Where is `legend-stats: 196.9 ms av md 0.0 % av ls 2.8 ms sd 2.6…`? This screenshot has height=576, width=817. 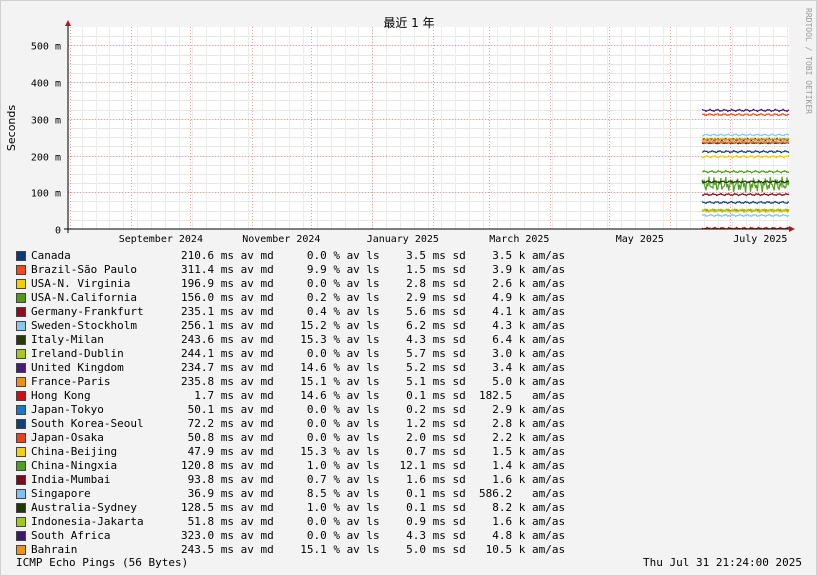 legend-stats: 196.9 ms av md 0.0 % av ls 2.8 ms sd 2.6… is located at coordinates (373, 283).